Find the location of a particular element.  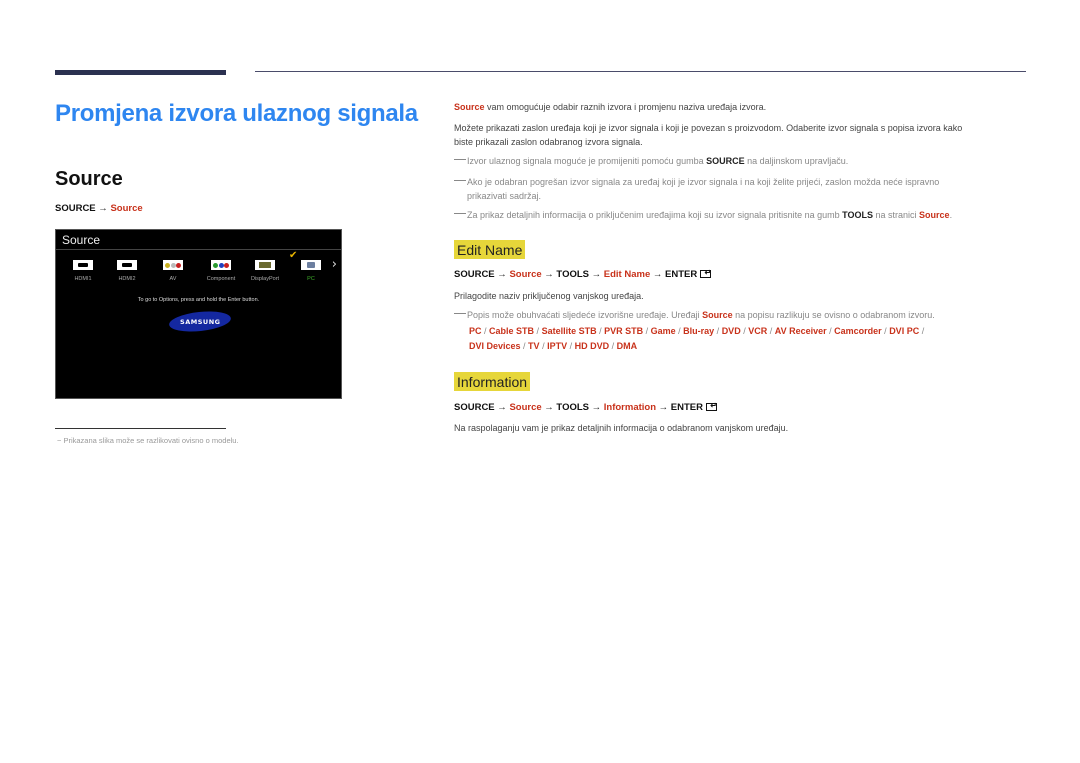

selected-check-icon: ✔ is located at coordinates (293, 255).